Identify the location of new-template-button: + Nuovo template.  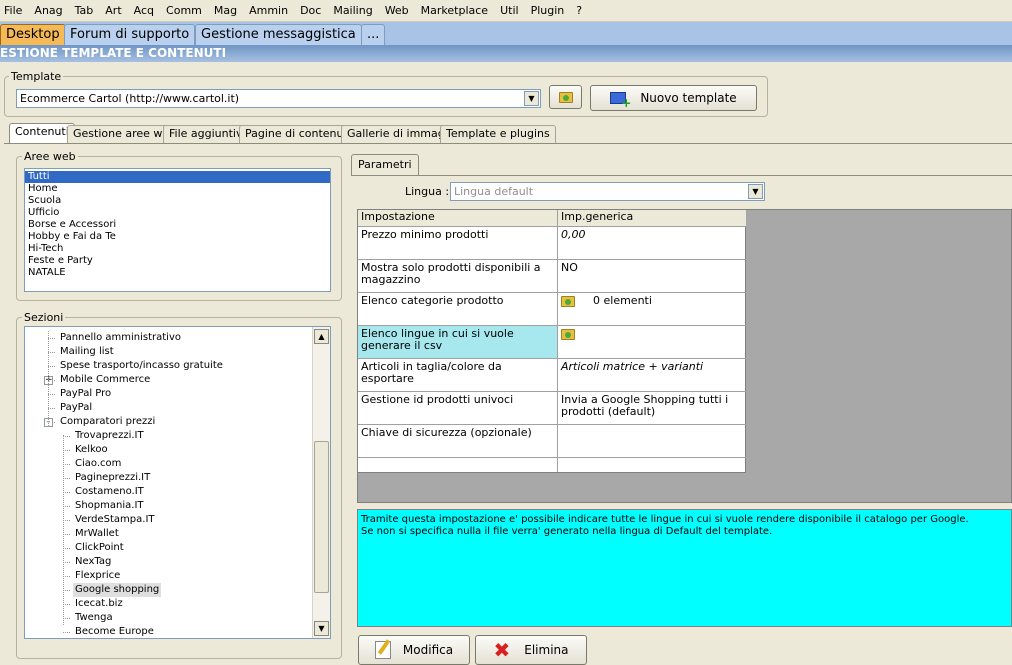
(673, 98).